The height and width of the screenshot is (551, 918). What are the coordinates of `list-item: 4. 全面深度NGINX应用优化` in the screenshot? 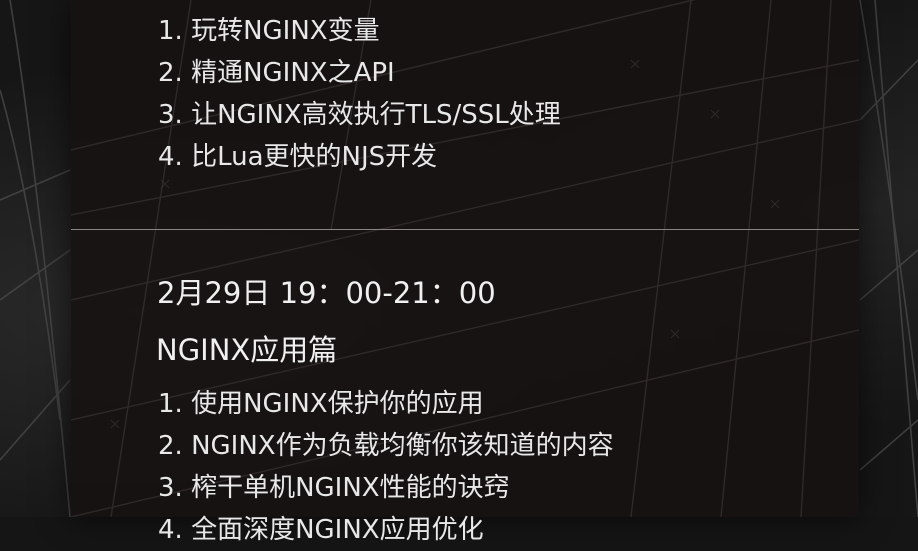 It's located at (321, 530).